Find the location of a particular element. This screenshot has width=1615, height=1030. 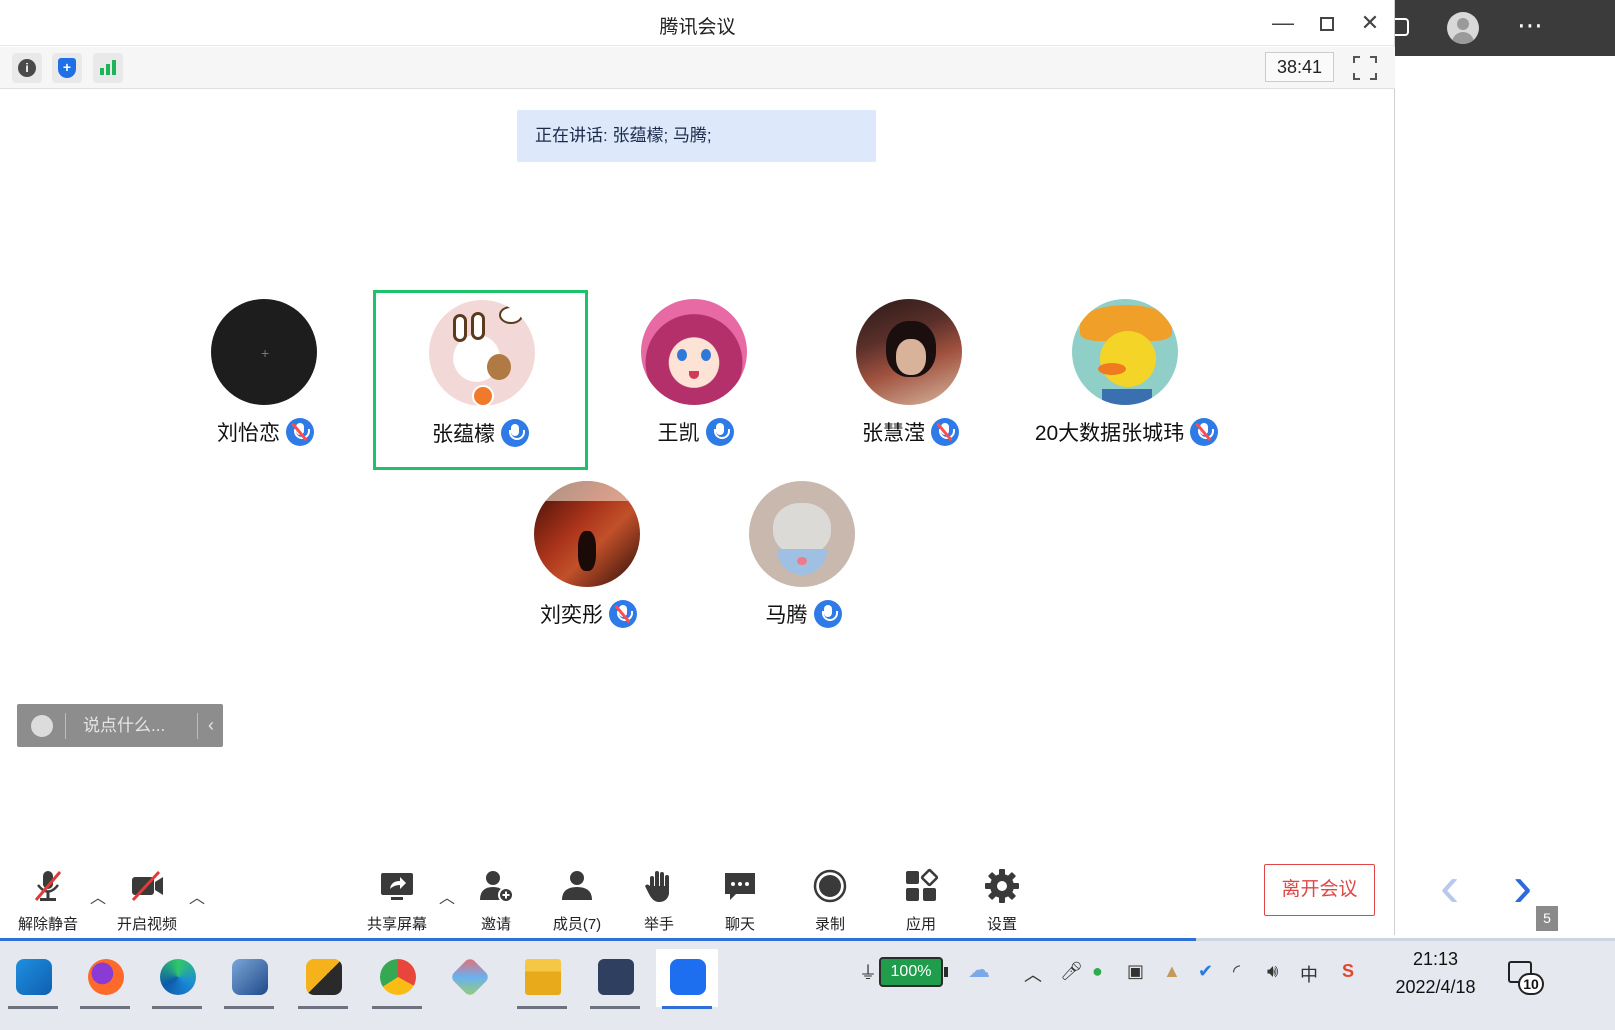

title-bar: 腾讯会议 — ✕ is located at coordinates (697, 23).